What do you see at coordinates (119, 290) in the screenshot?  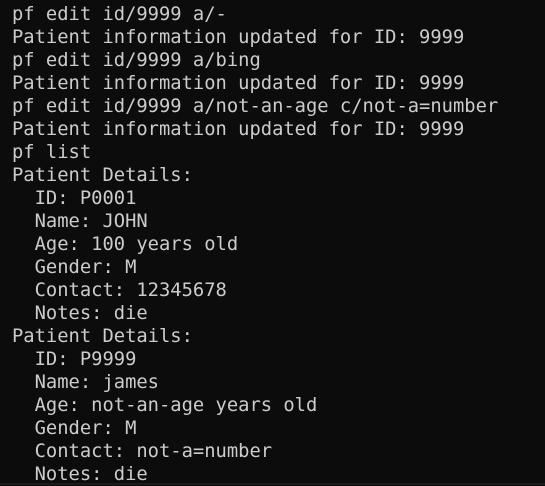 I see `patient-contact-line: Contact: 12345678` at bounding box center [119, 290].